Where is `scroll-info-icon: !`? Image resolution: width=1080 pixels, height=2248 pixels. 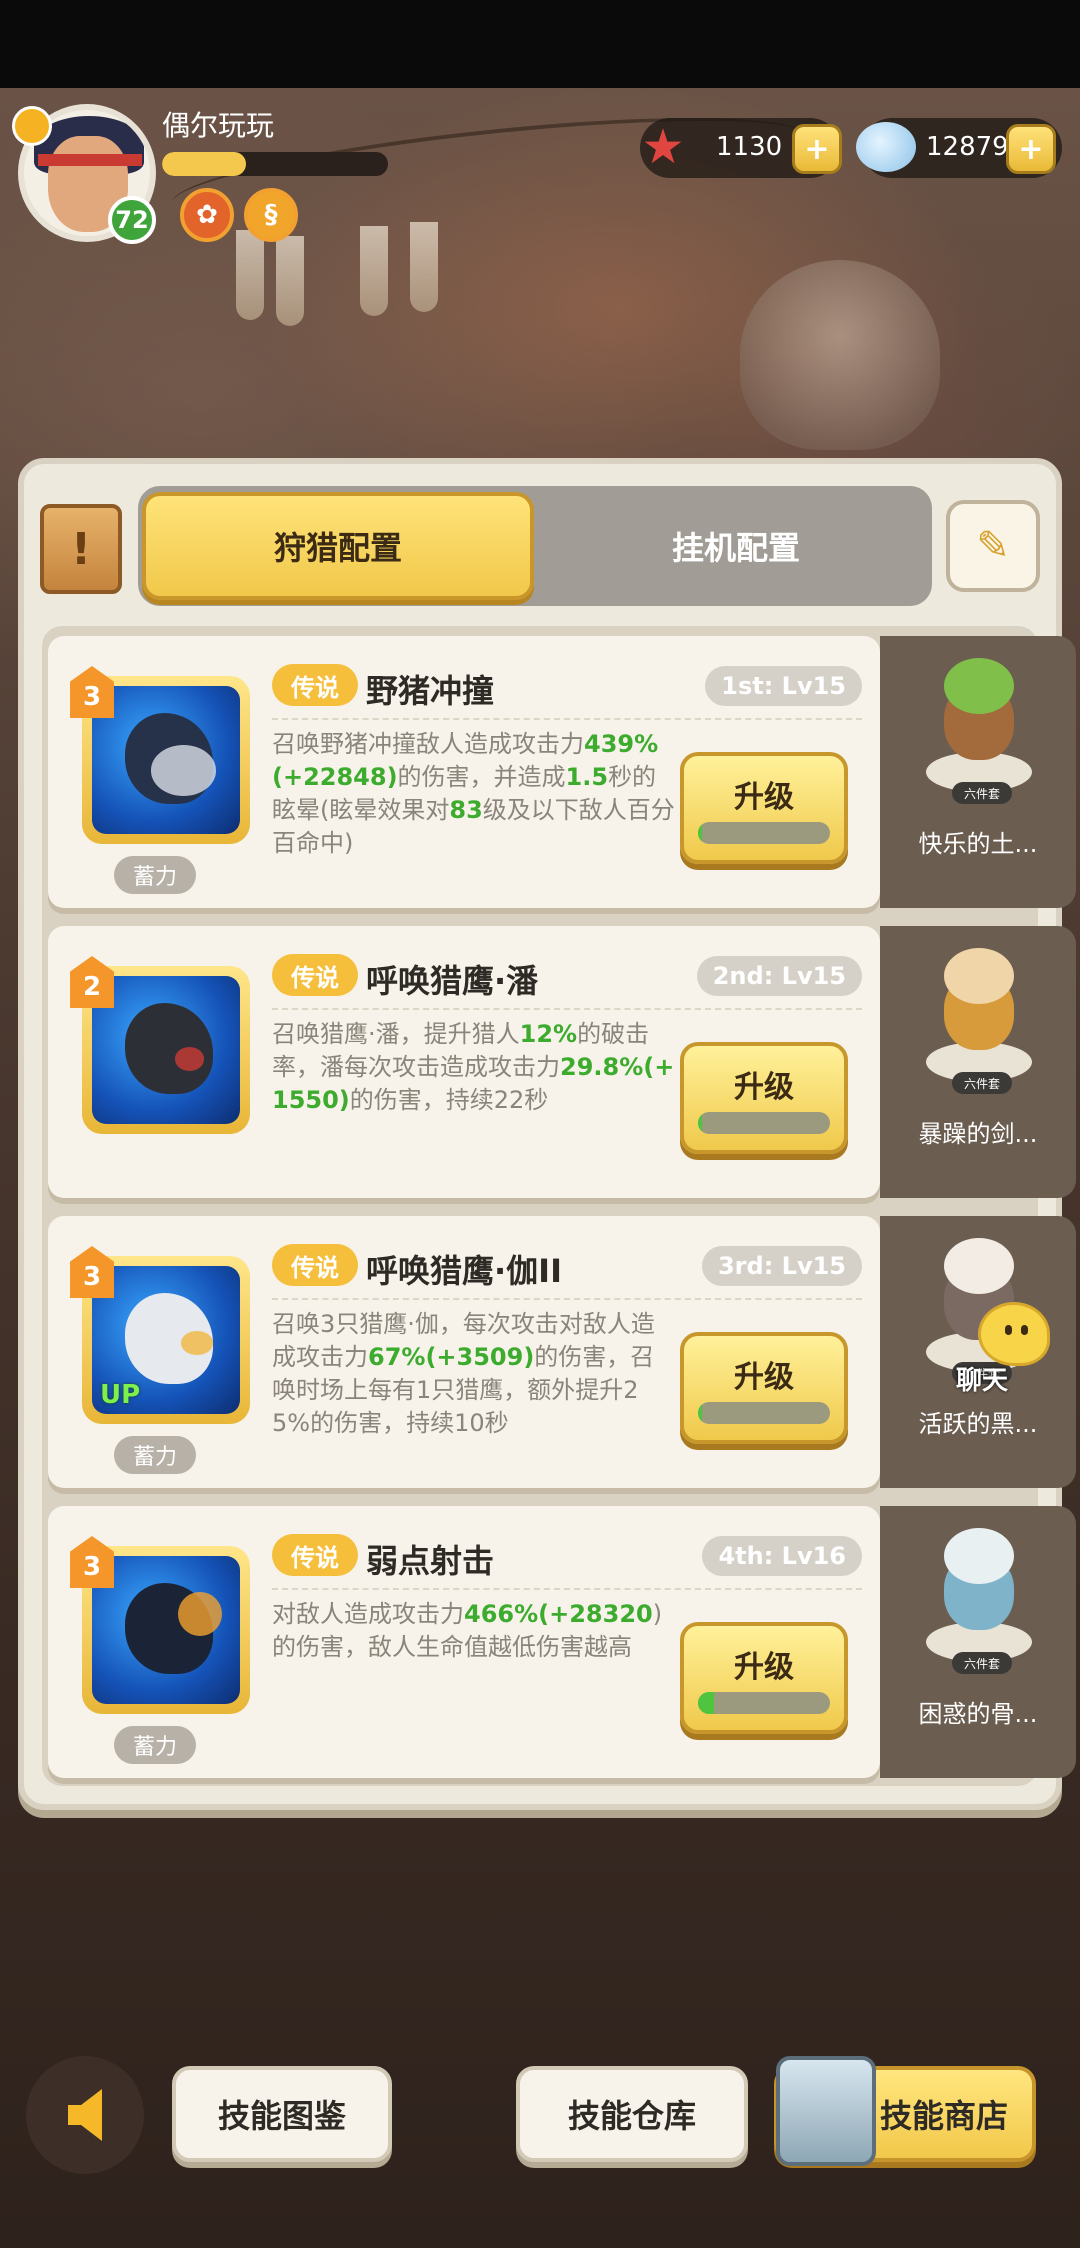 scroll-info-icon: ! is located at coordinates (81, 549).